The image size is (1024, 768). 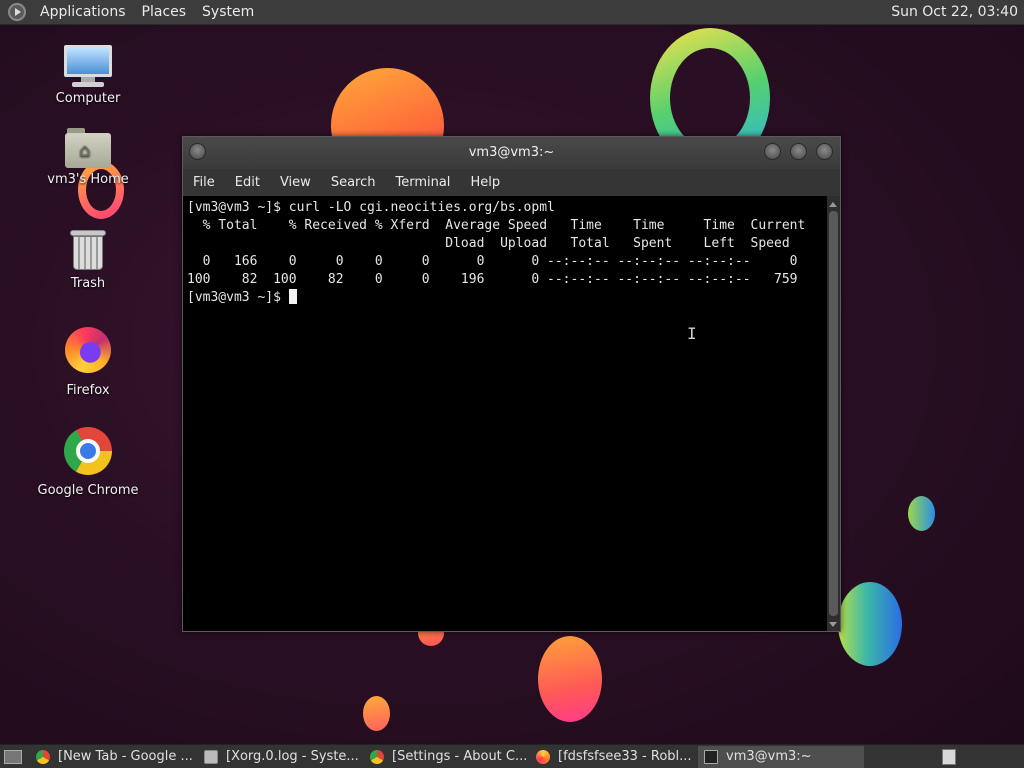 What do you see at coordinates (772, 151) in the screenshot?
I see `minimize-button` at bounding box center [772, 151].